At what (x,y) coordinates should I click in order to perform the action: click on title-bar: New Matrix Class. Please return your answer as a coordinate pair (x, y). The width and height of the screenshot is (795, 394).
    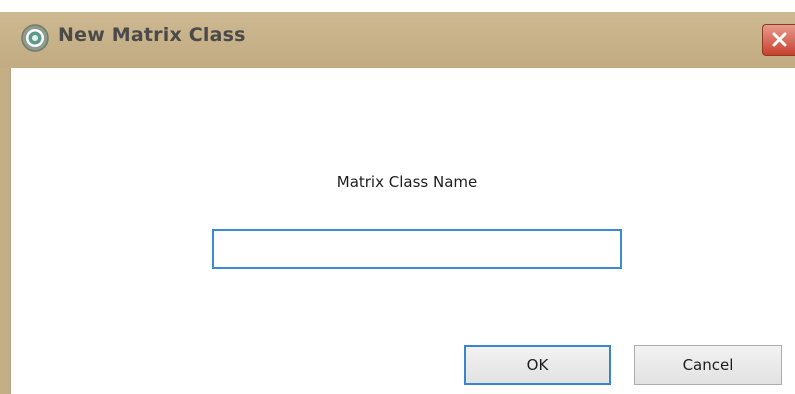
    Looking at the image, I should click on (397, 40).